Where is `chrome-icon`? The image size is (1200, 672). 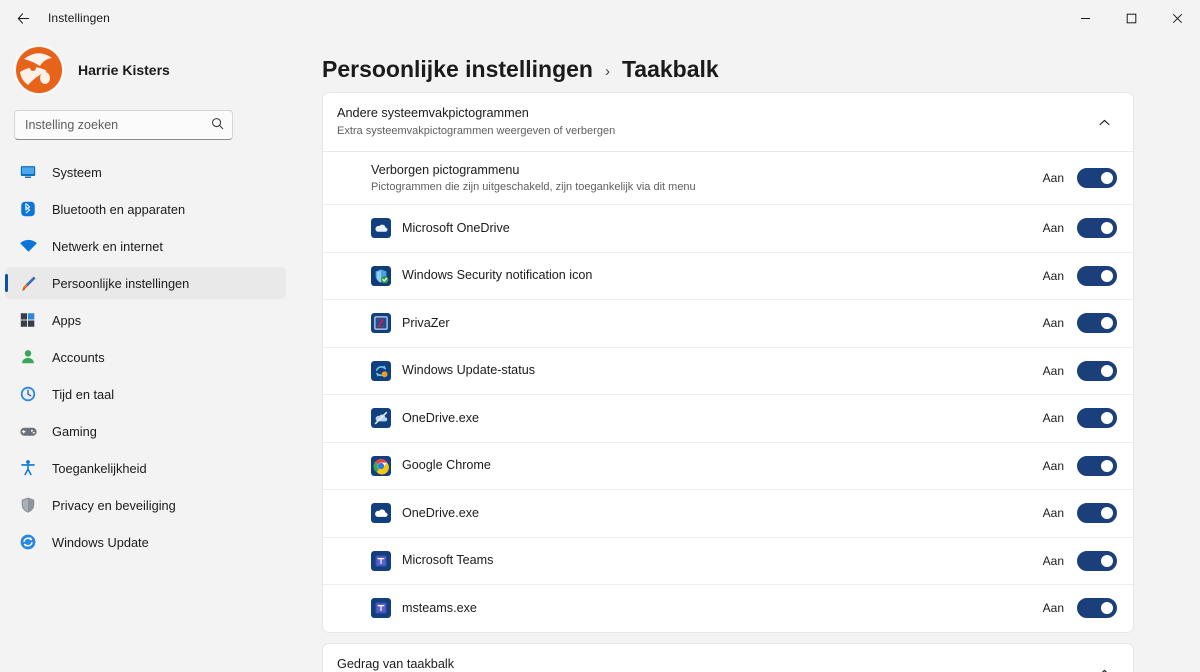 chrome-icon is located at coordinates (381, 465).